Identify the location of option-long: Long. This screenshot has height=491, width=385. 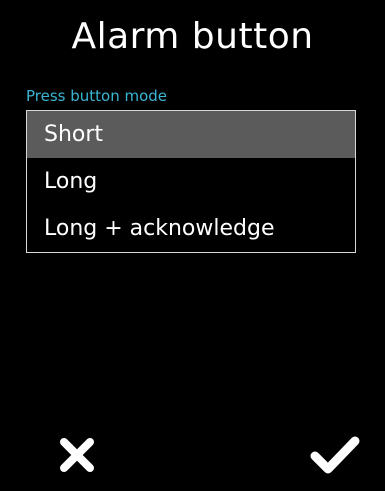
(191, 181).